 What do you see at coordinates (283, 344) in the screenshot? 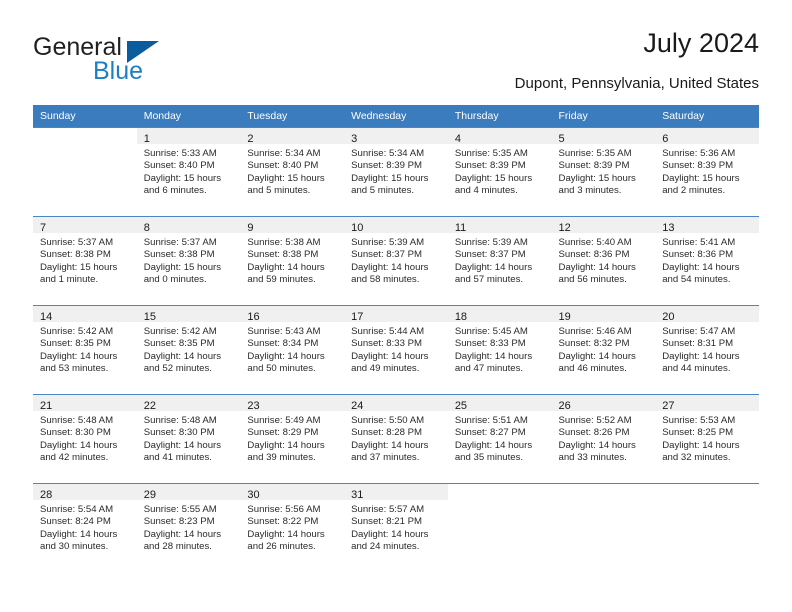
I see `sunset-text: Sunset: 8:34 PM` at bounding box center [283, 344].